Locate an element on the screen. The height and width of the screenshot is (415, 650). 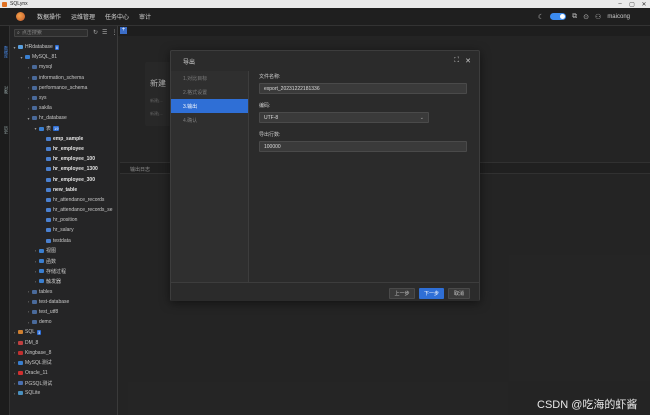
tree-node: › sakila is located at coordinates (64, 108).